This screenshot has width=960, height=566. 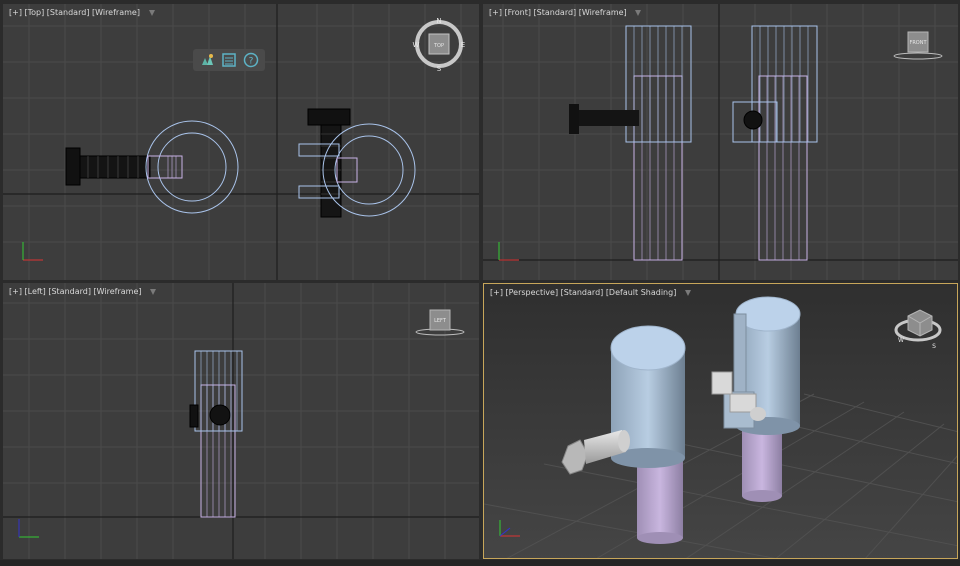 I want to click on post-side-wire, so click(x=216, y=434).